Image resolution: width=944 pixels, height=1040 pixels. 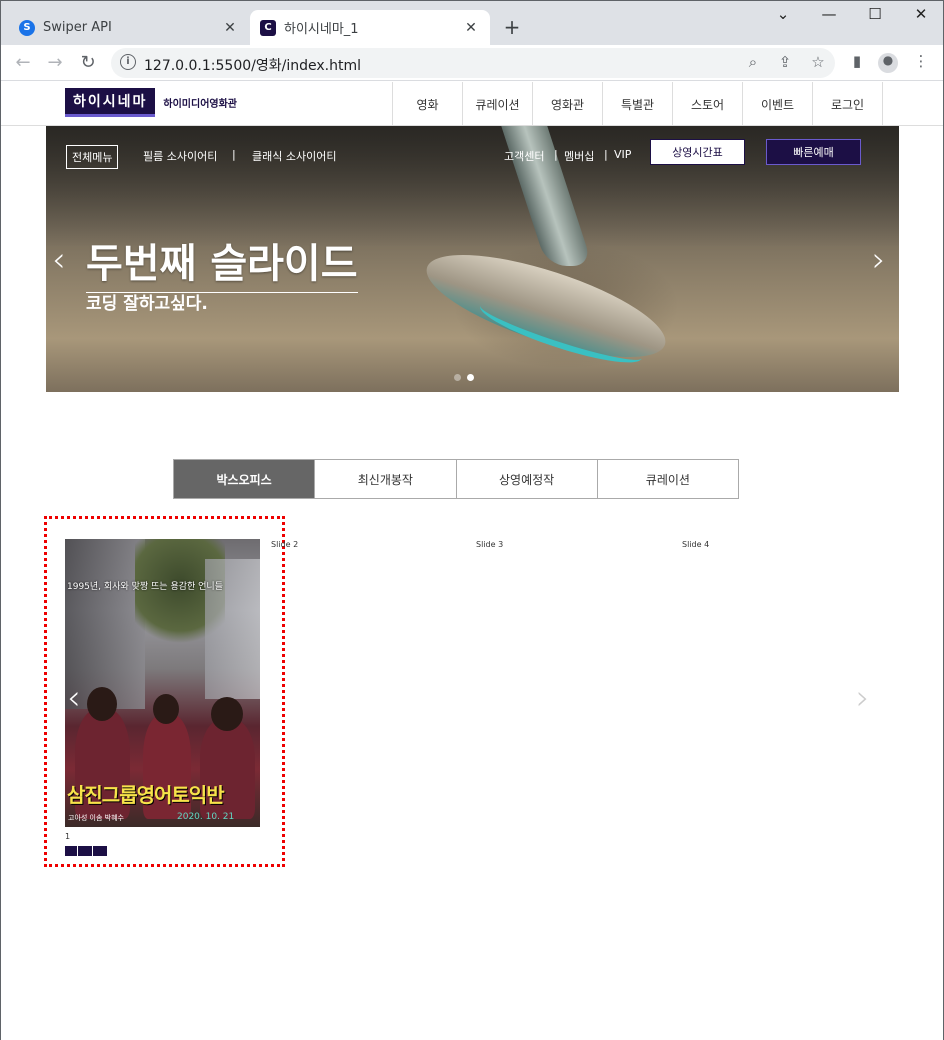 What do you see at coordinates (110, 102) in the screenshot?
I see `logo-main: 하이시네마` at bounding box center [110, 102].